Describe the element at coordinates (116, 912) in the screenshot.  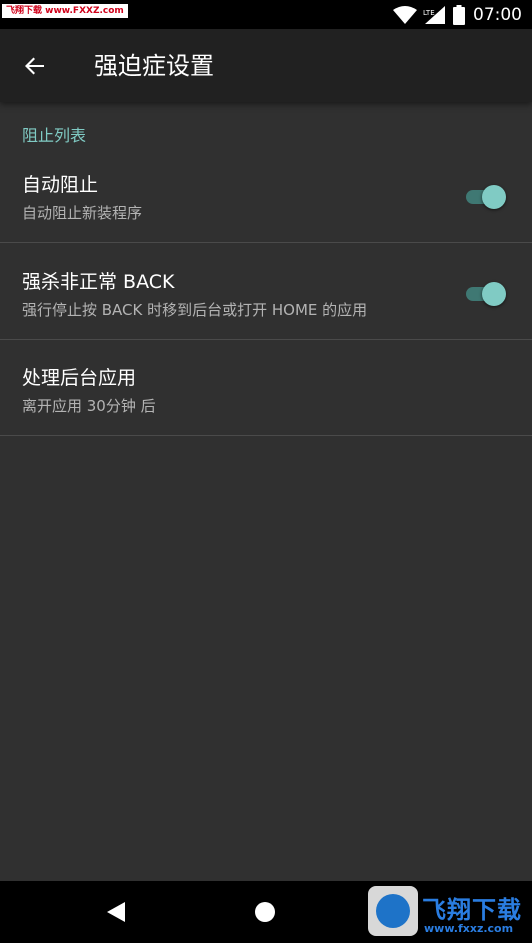
I see `nav-back-icon` at that location.